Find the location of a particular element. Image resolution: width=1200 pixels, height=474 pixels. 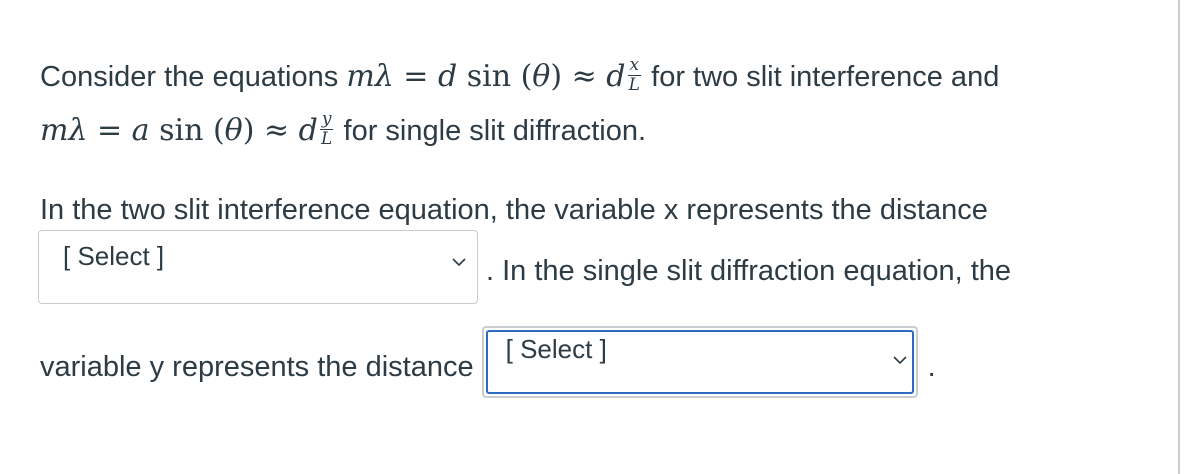

eq2-d2: d is located at coordinates (308, 130).